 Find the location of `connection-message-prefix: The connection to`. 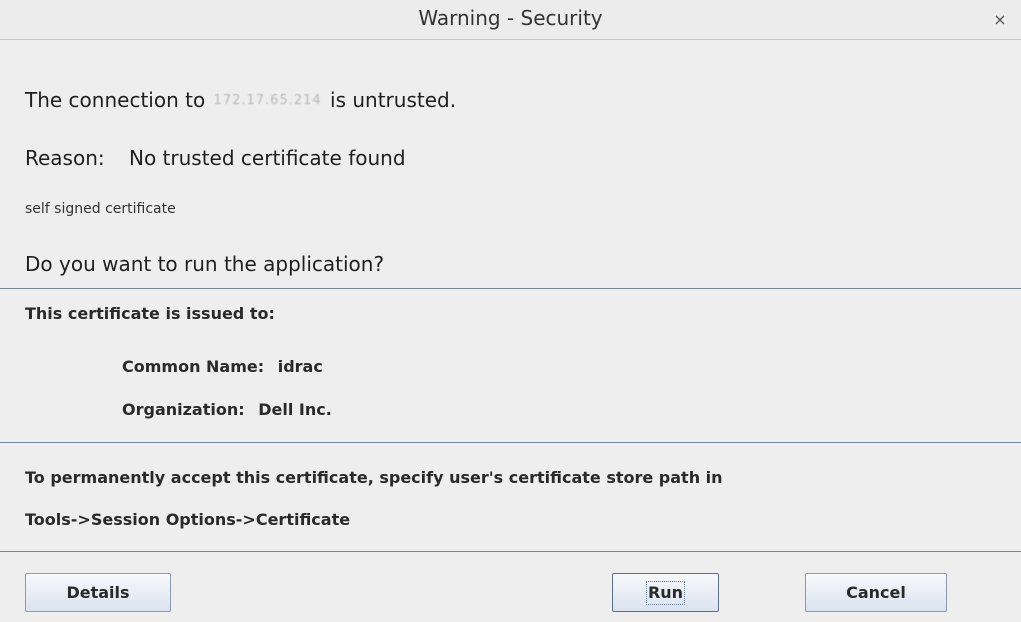

connection-message-prefix: The connection to is located at coordinates (115, 100).